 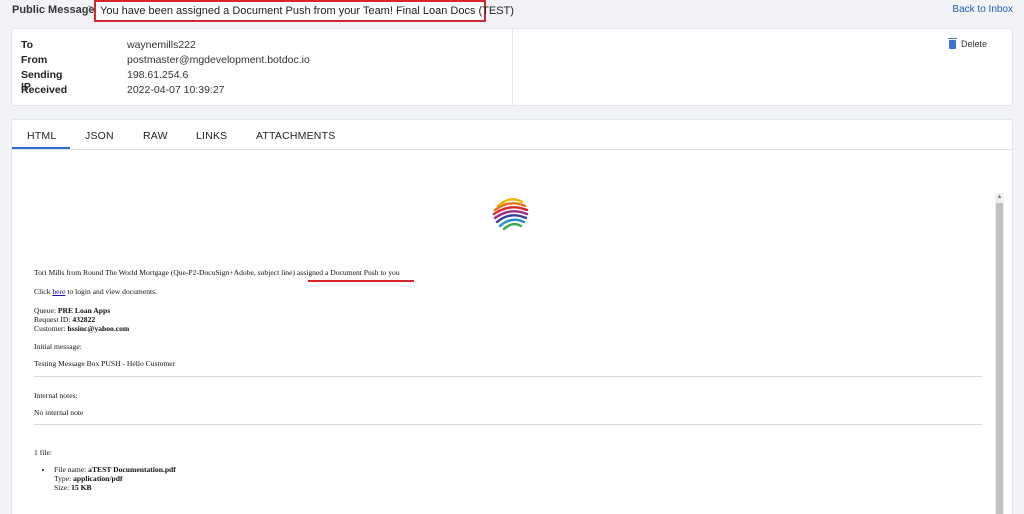 What do you see at coordinates (158, 75) in the screenshot?
I see `sending-ip-value: 198.61.254.6` at bounding box center [158, 75].